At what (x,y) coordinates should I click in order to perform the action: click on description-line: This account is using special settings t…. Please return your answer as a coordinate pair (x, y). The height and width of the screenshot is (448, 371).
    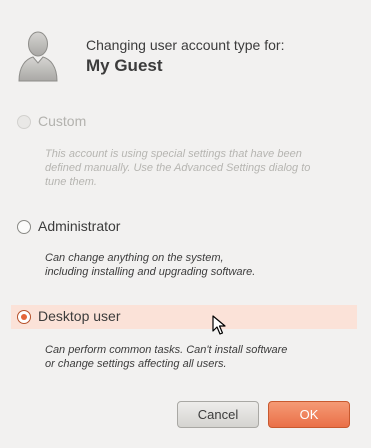
    Looking at the image, I should click on (173, 154).